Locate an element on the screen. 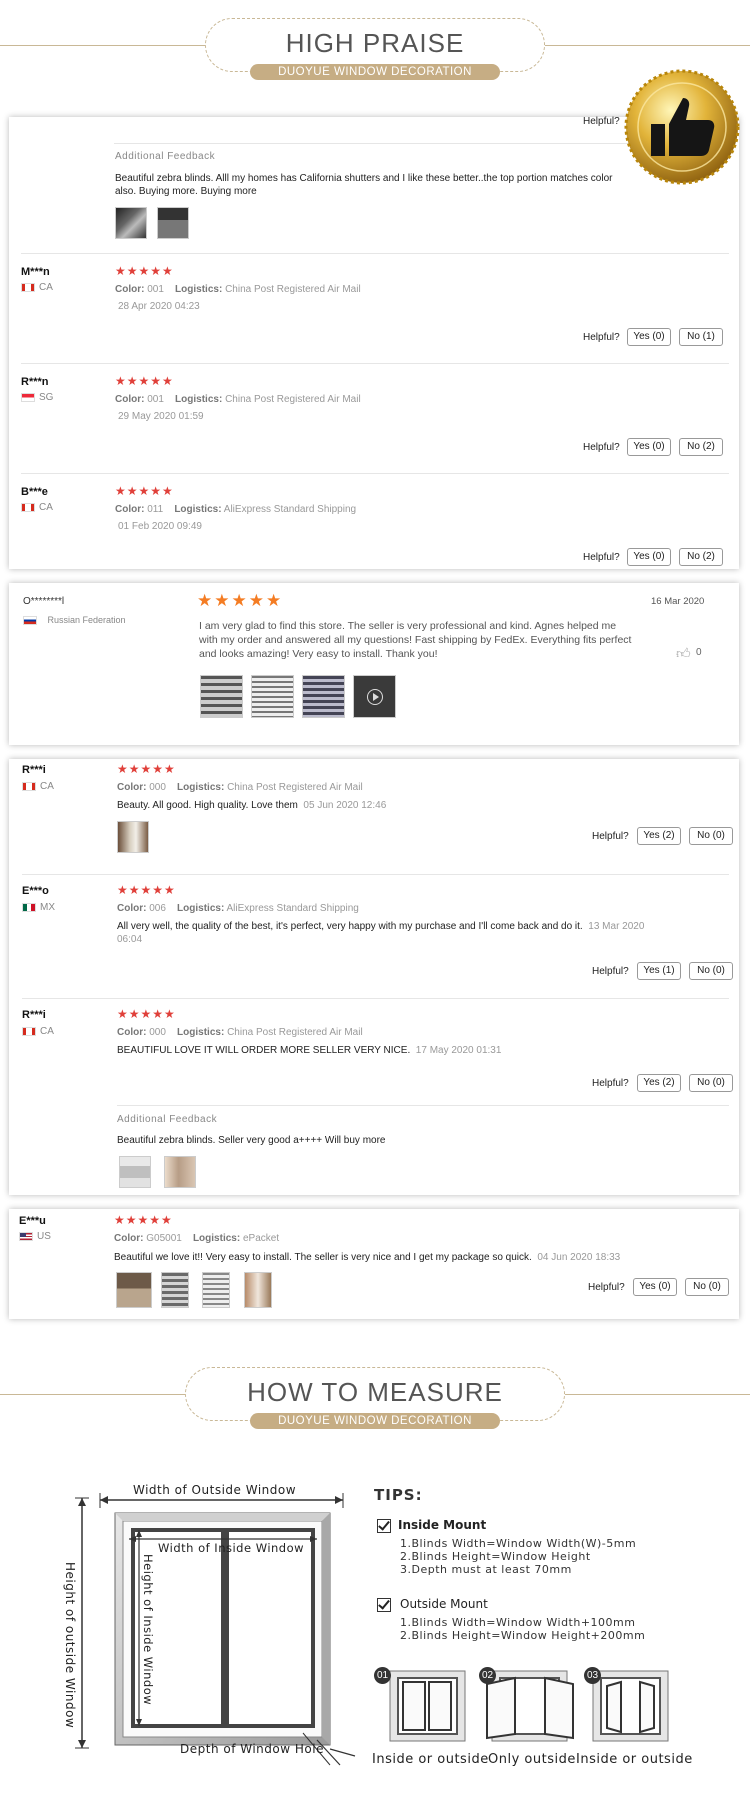  review-date: 13 Mar 2020 is located at coordinates (616, 926).